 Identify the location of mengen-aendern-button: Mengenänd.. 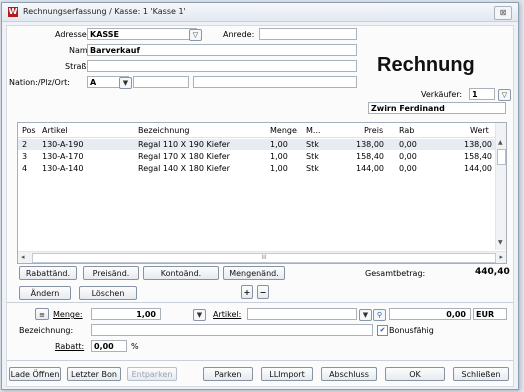
(254, 273).